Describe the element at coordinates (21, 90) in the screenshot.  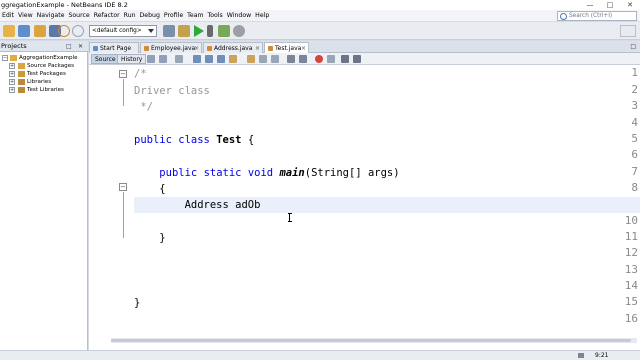
I see `test-libraries-icon` at that location.